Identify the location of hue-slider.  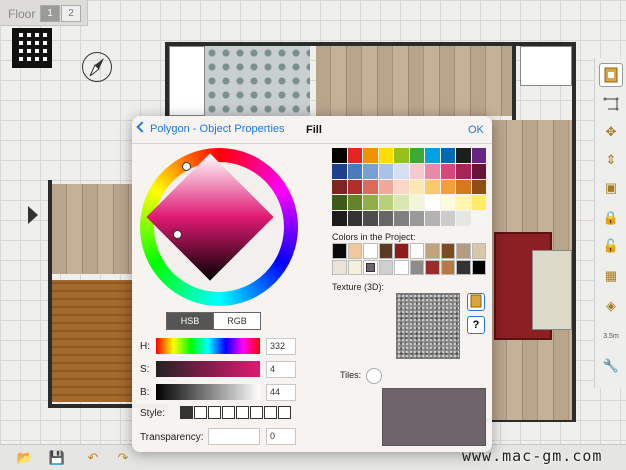
(208, 346).